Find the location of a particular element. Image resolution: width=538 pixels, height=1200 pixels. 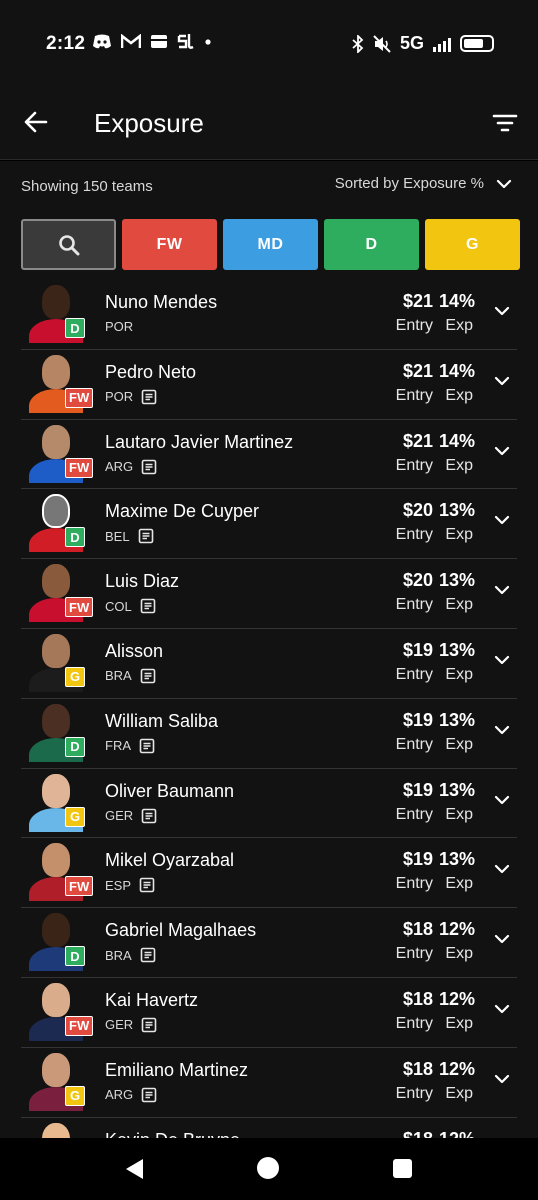

chevron-down-icon is located at coordinates (504, 183).